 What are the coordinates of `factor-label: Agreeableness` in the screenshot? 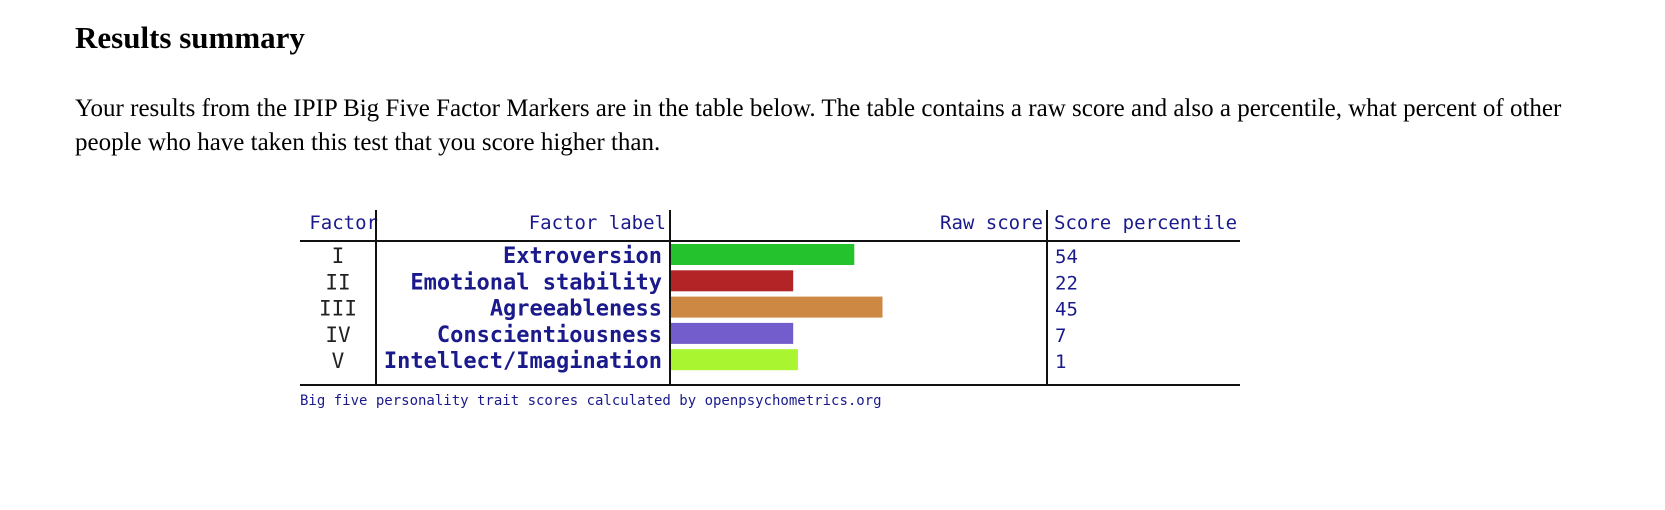 It's located at (576, 309).